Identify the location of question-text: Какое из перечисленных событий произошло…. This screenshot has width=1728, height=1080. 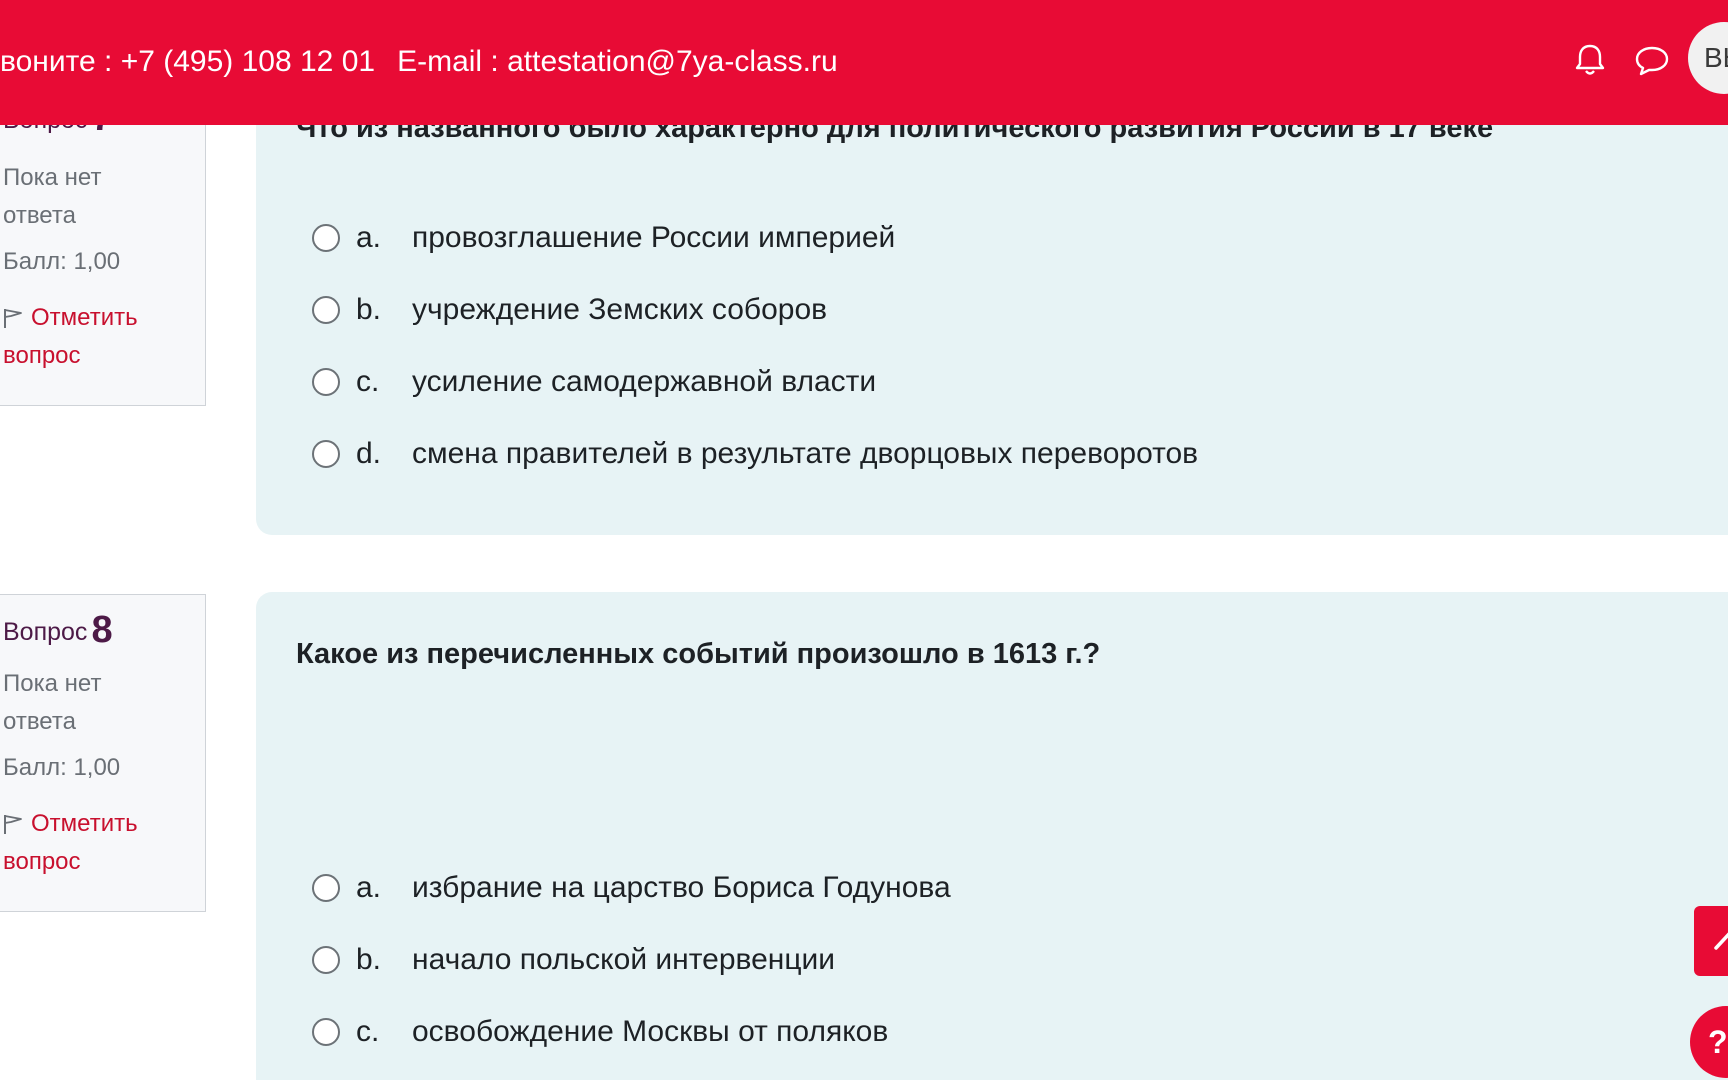
(698, 654).